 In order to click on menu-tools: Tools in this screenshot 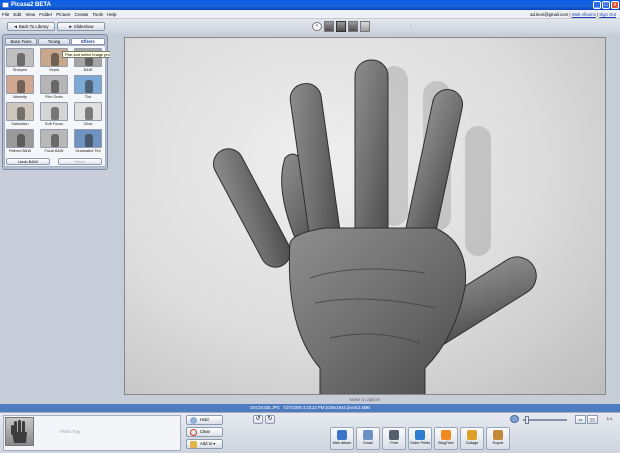, I will do `click(97, 14)`.